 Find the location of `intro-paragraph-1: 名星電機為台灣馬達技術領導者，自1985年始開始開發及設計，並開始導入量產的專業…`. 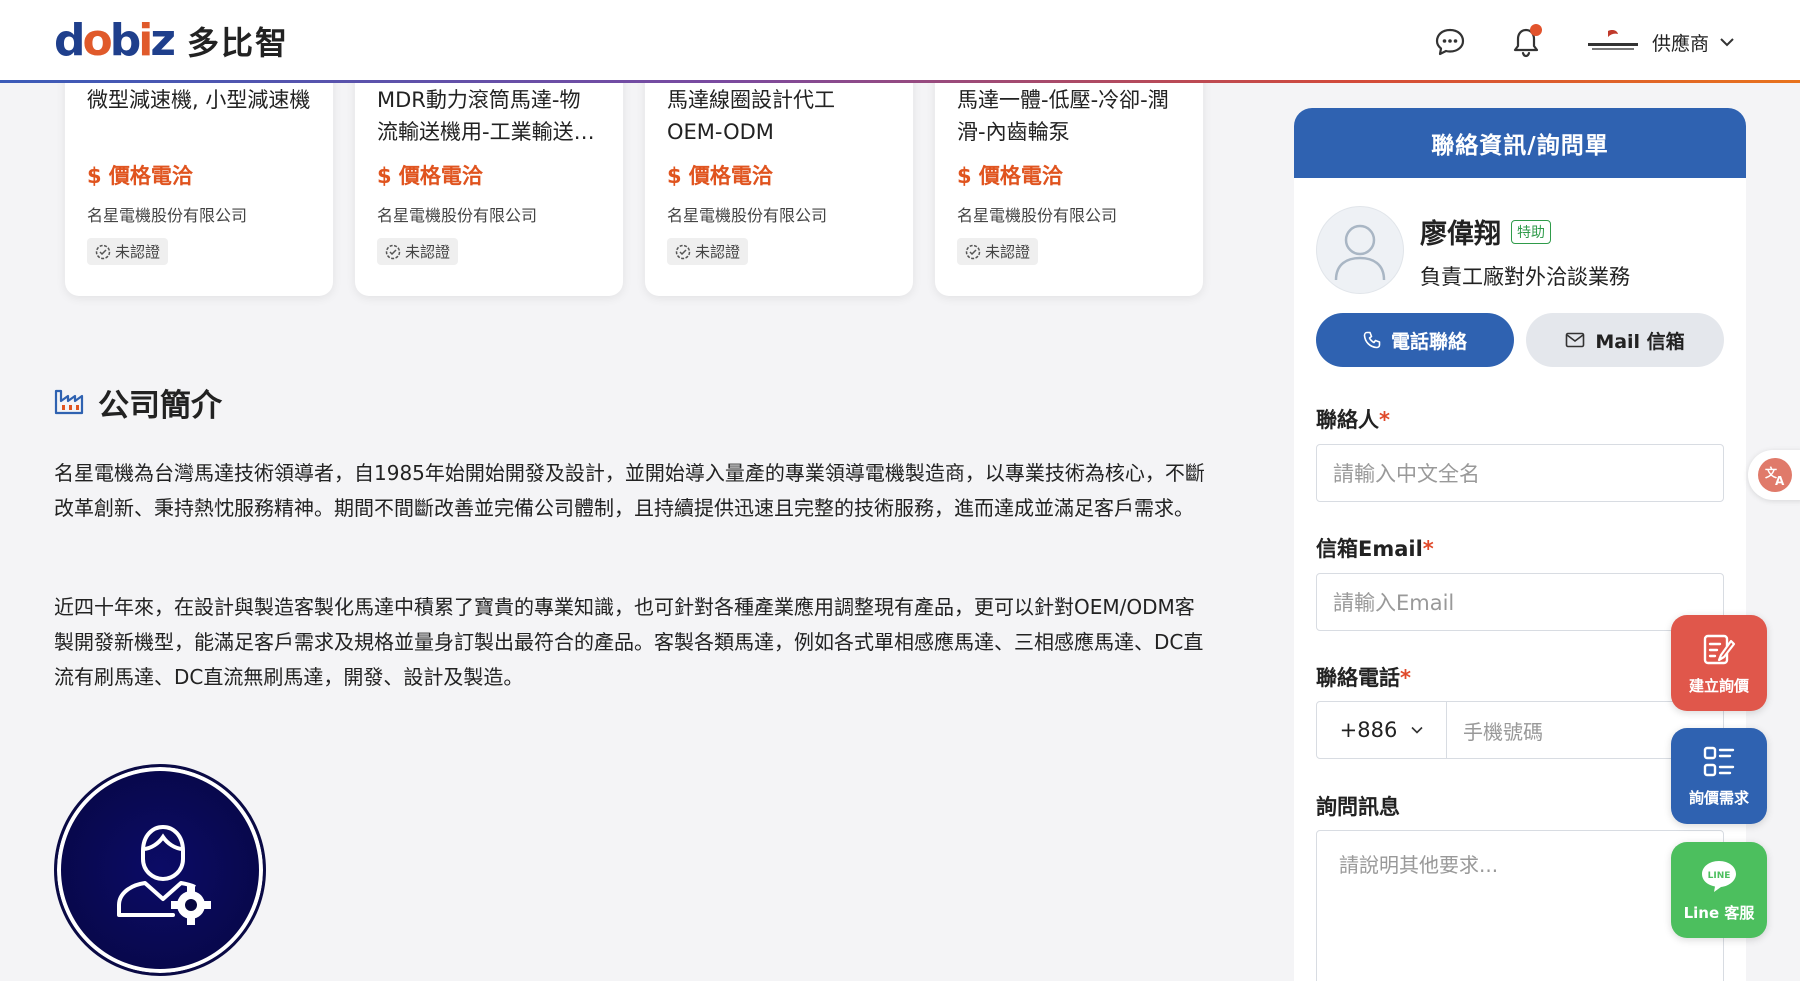

intro-paragraph-1: 名星電機為台灣馬達技術領導者，自1985年始開始開發及設計，並開始導入量產的專業… is located at coordinates (629, 490).